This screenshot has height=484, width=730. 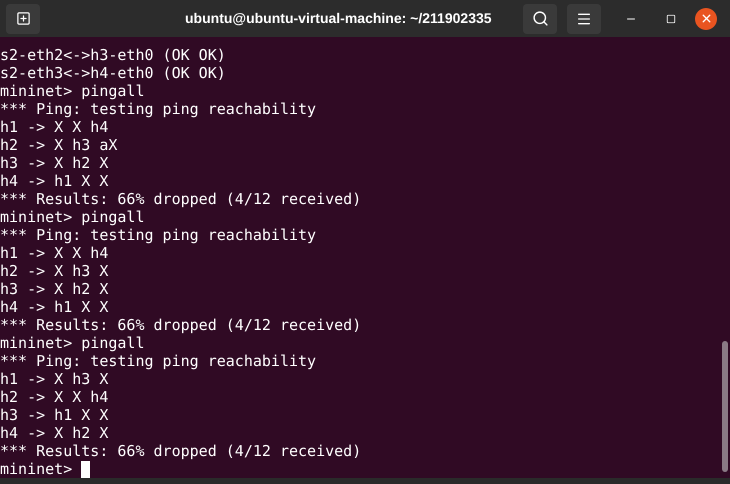 What do you see at coordinates (85, 469) in the screenshot?
I see `text-cursor` at bounding box center [85, 469].